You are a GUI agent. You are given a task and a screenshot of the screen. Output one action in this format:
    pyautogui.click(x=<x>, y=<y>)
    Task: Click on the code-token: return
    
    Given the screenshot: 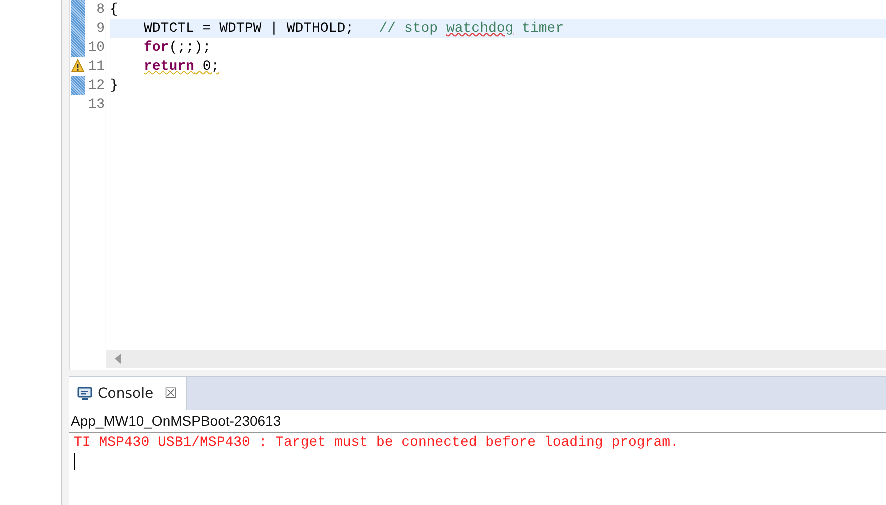 What is the action you would take?
    pyautogui.click(x=169, y=66)
    